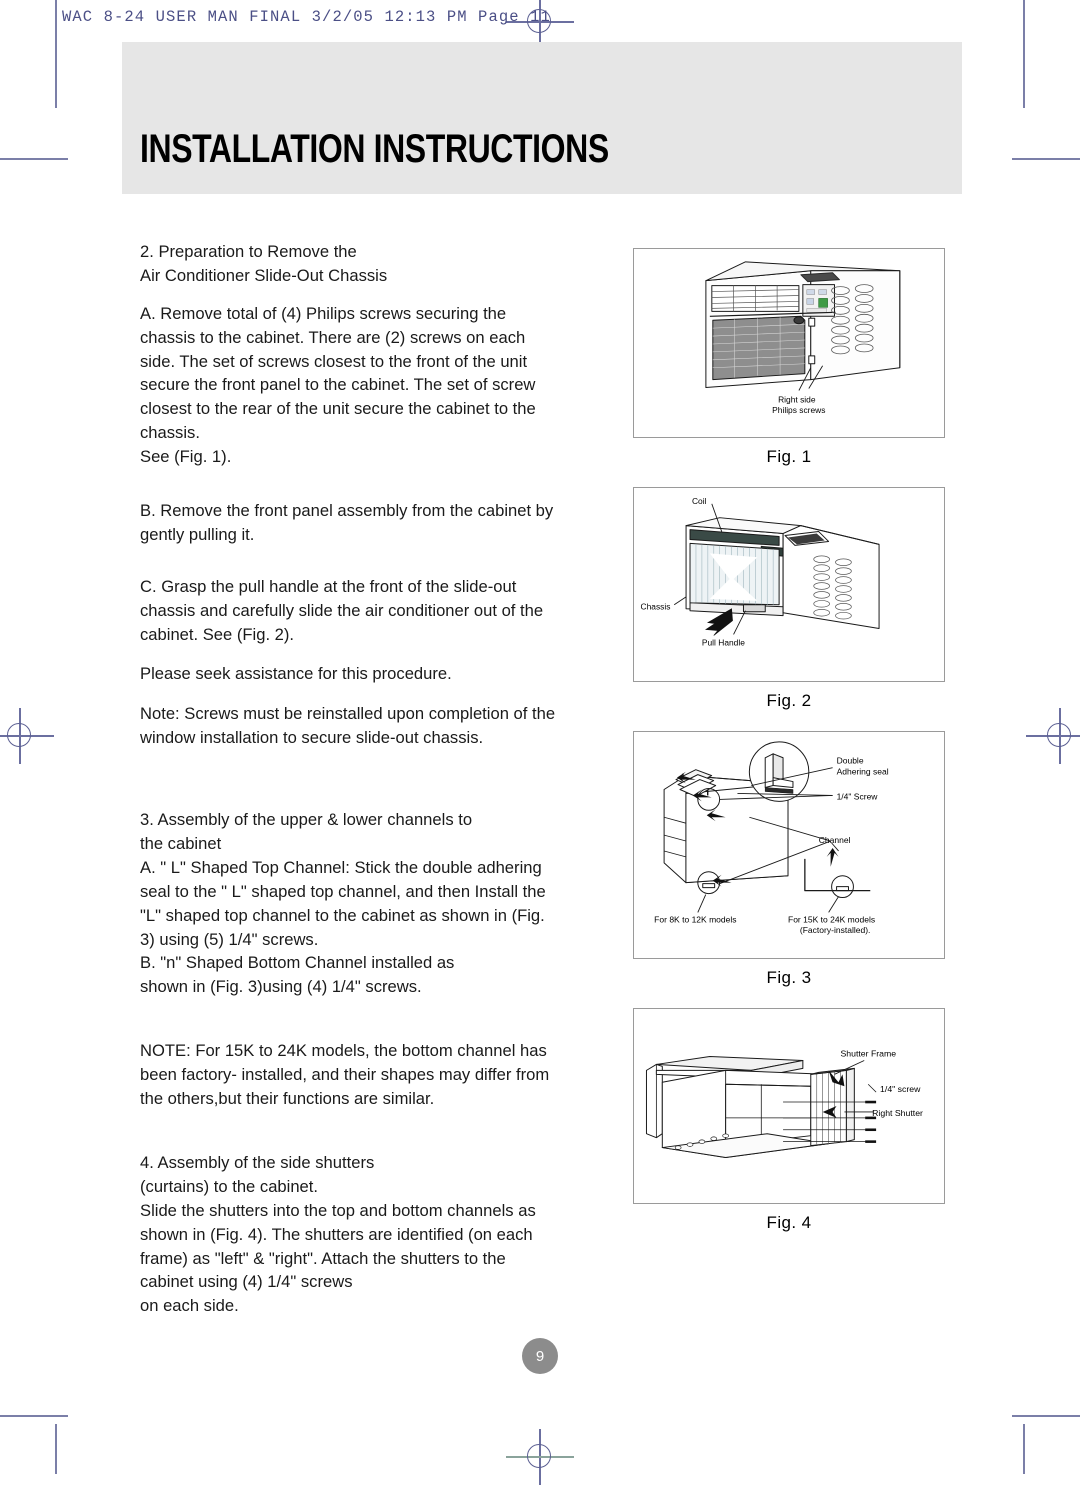 The image size is (1080, 1485). I want to click on figure-1-box: Right side Philips screws, so click(789, 343).